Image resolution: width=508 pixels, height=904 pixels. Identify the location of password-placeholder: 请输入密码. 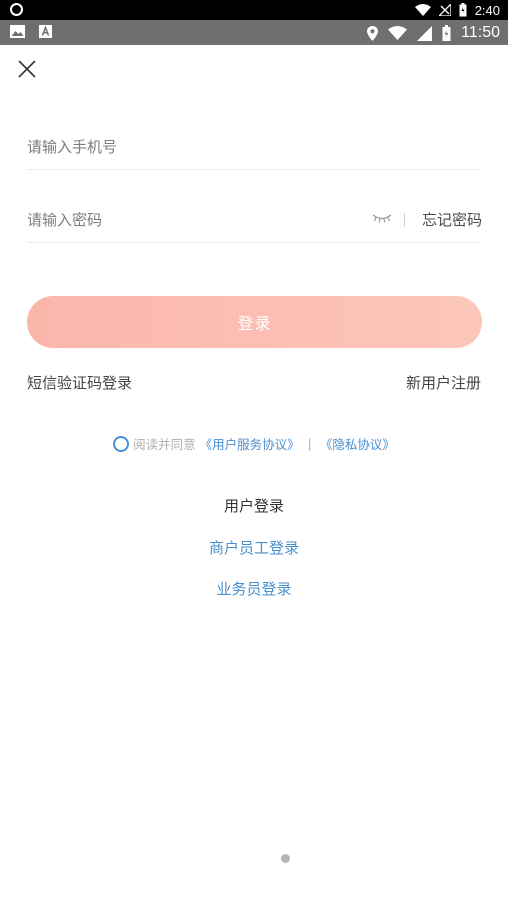
(65, 220).